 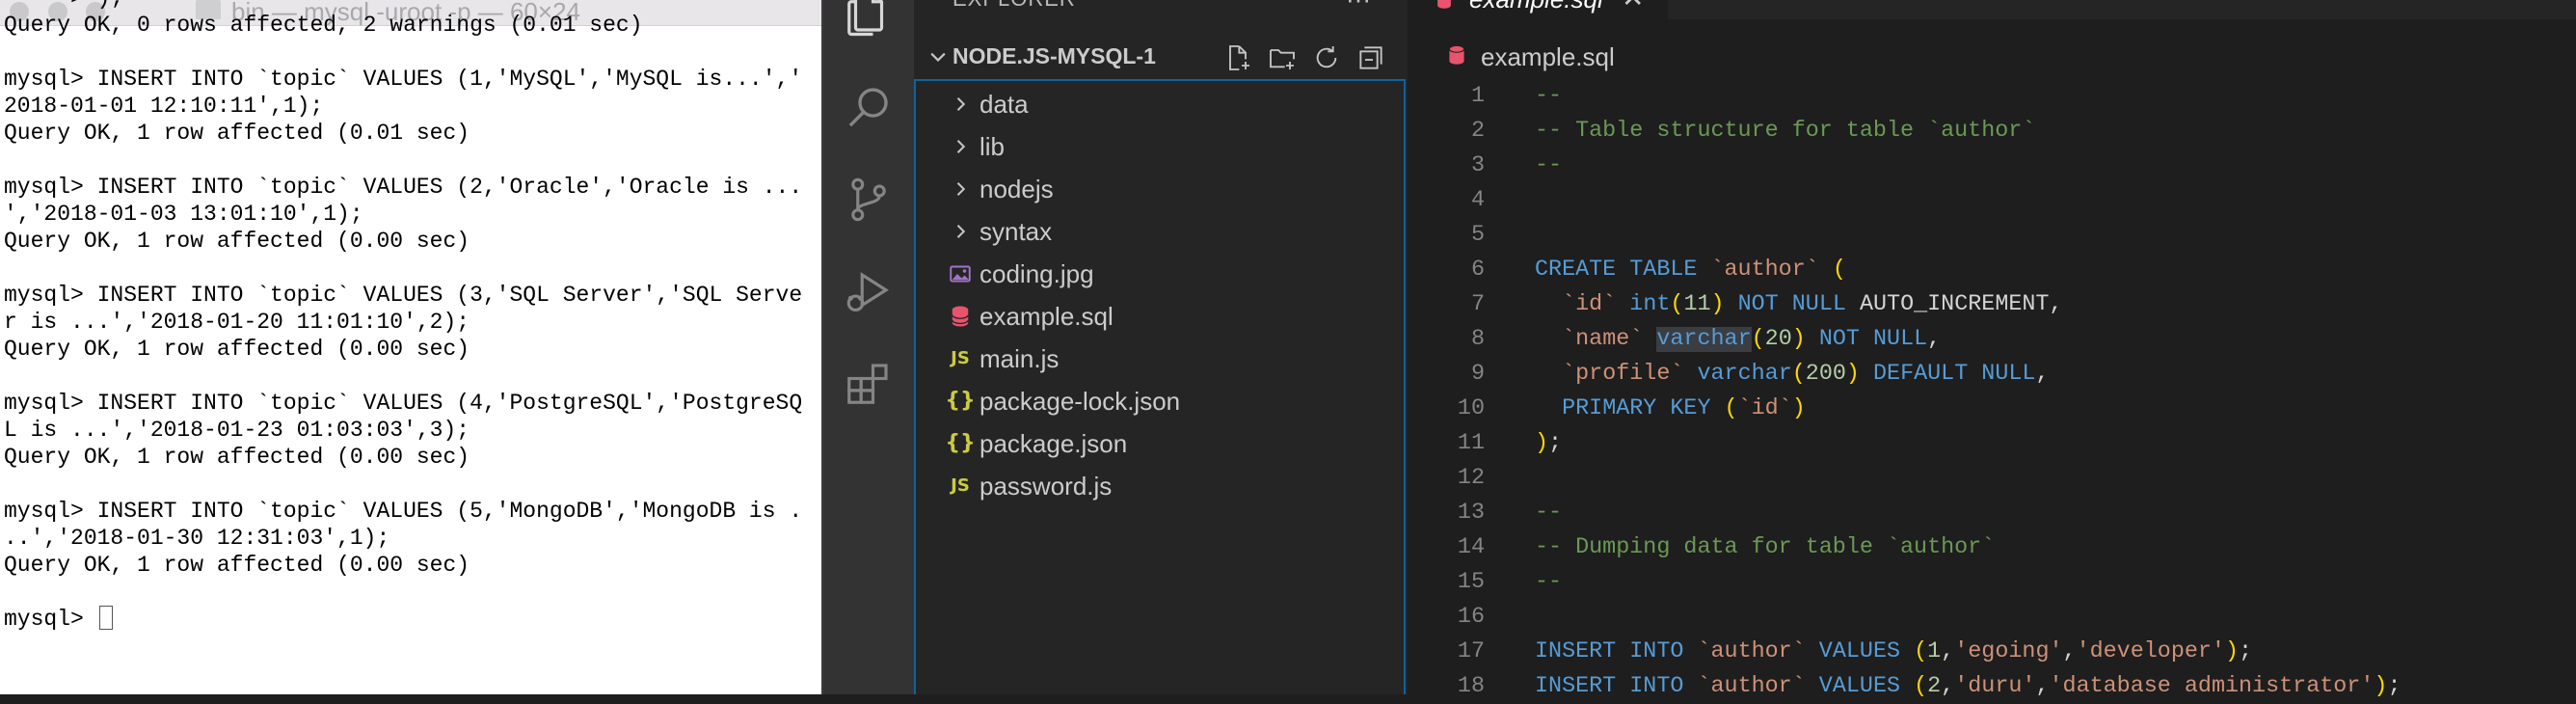 What do you see at coordinates (237, 430) in the screenshot?
I see `terminal-line: L is ...','2018-01-23 01:03:03',3);` at bounding box center [237, 430].